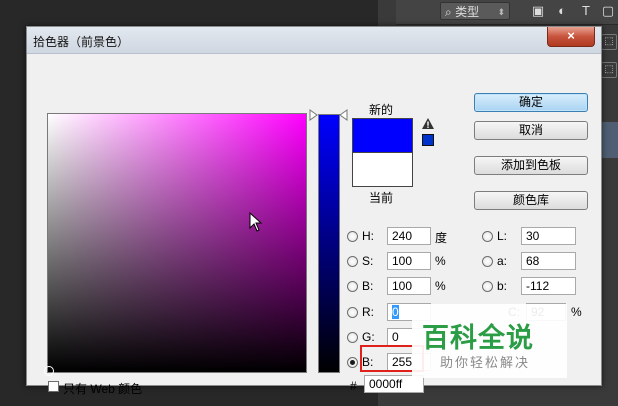 This screenshot has width=618, height=406. What do you see at coordinates (103, 389) in the screenshot?
I see `web-colors-only-label: 只有 Web 颜色` at bounding box center [103, 389].